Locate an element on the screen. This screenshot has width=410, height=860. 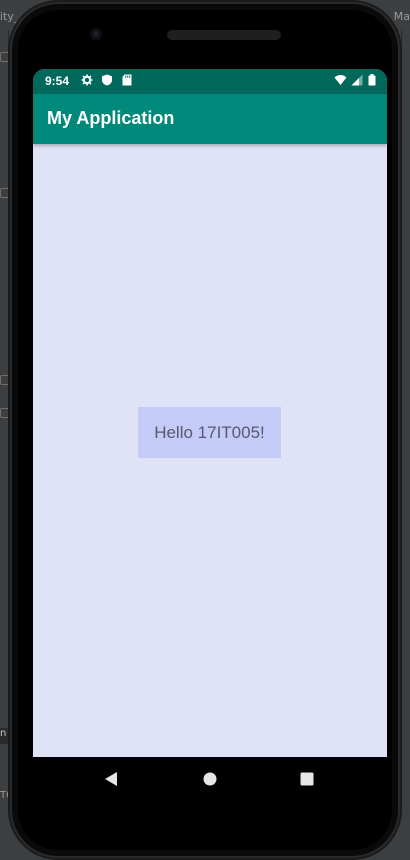
hello-text: Hello 17IT005! is located at coordinates (209, 432).